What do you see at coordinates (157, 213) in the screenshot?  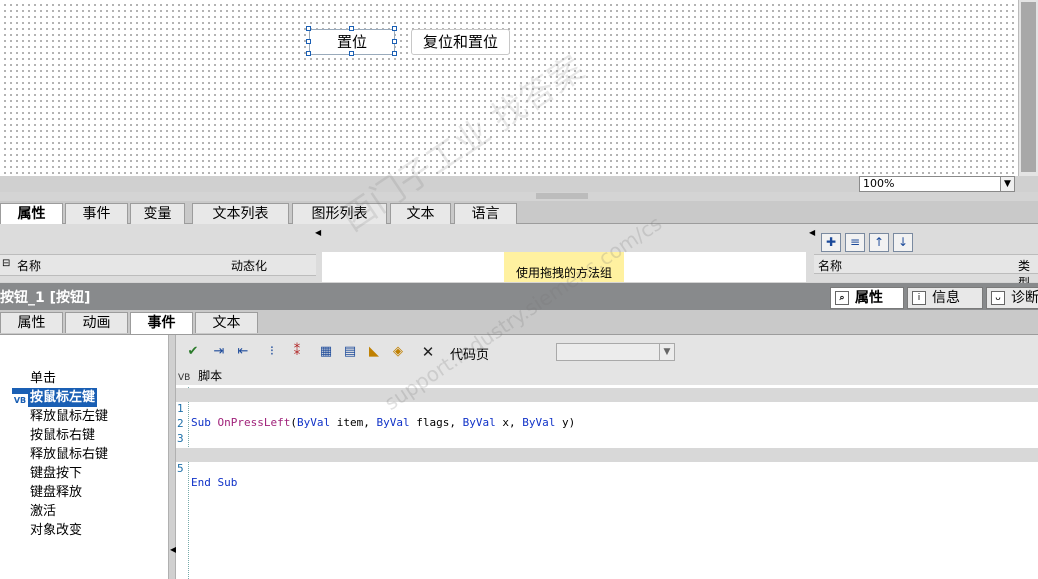 I see `tab-tags: 变量` at bounding box center [157, 213].